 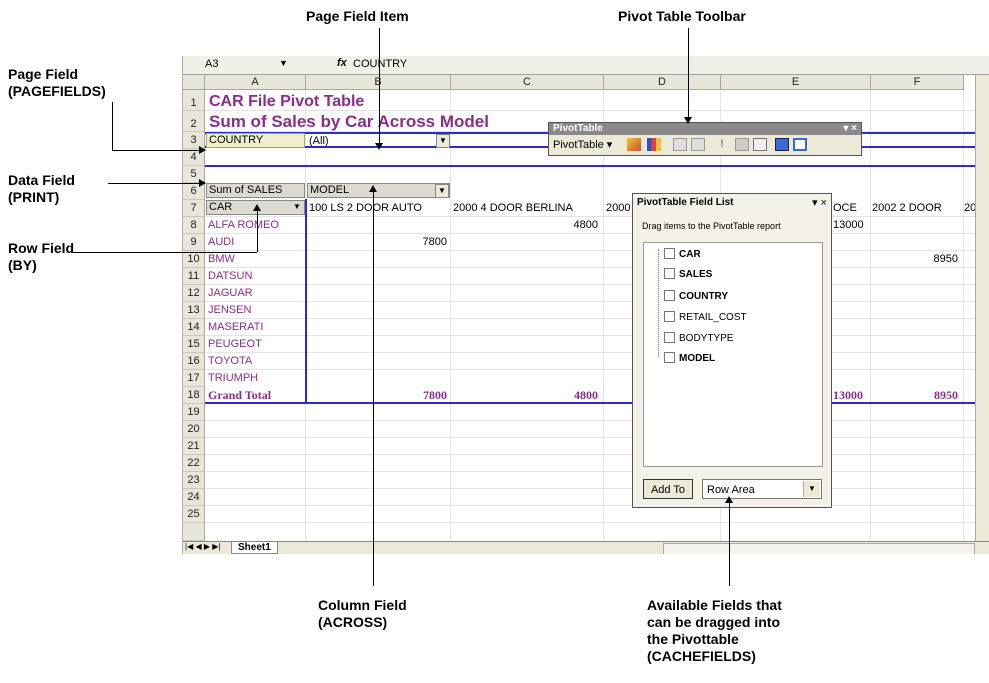 What do you see at coordinates (194, 446) in the screenshot?
I see `row-header: 21` at bounding box center [194, 446].